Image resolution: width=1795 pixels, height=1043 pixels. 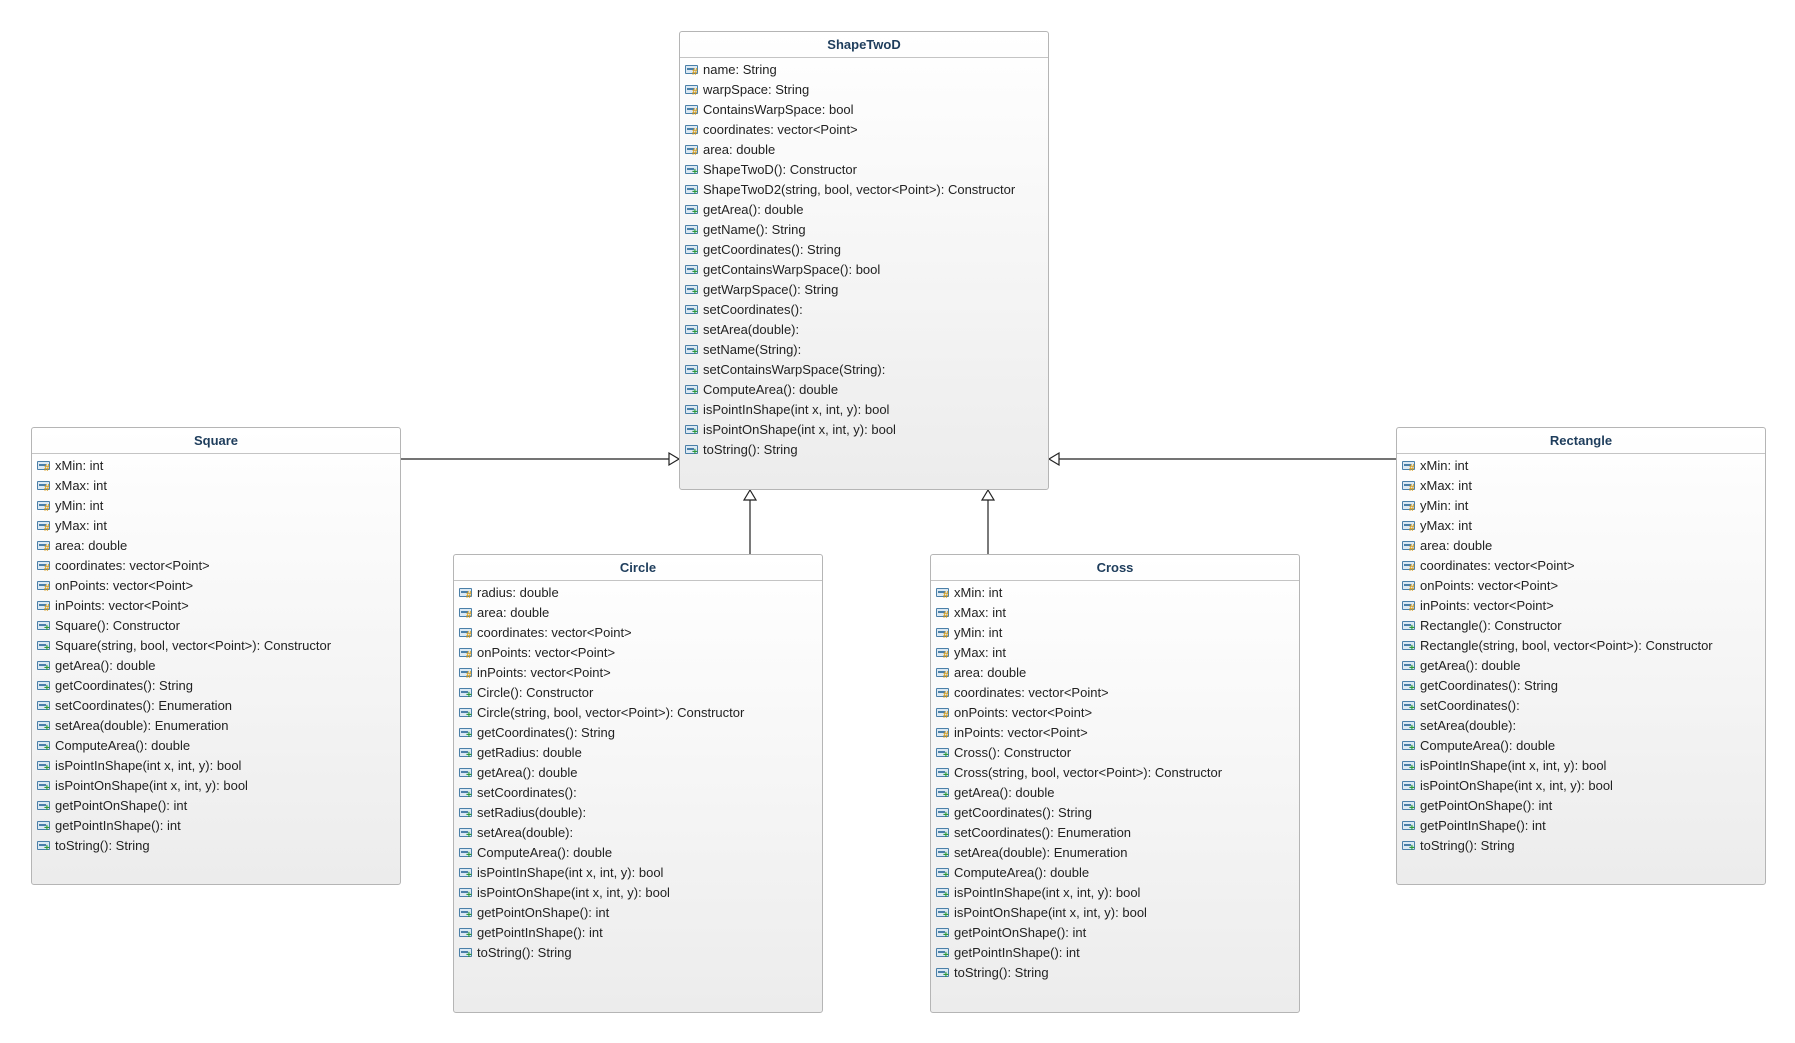 What do you see at coordinates (638, 813) in the screenshot?
I see `operation-row: + setRadius(double):` at bounding box center [638, 813].